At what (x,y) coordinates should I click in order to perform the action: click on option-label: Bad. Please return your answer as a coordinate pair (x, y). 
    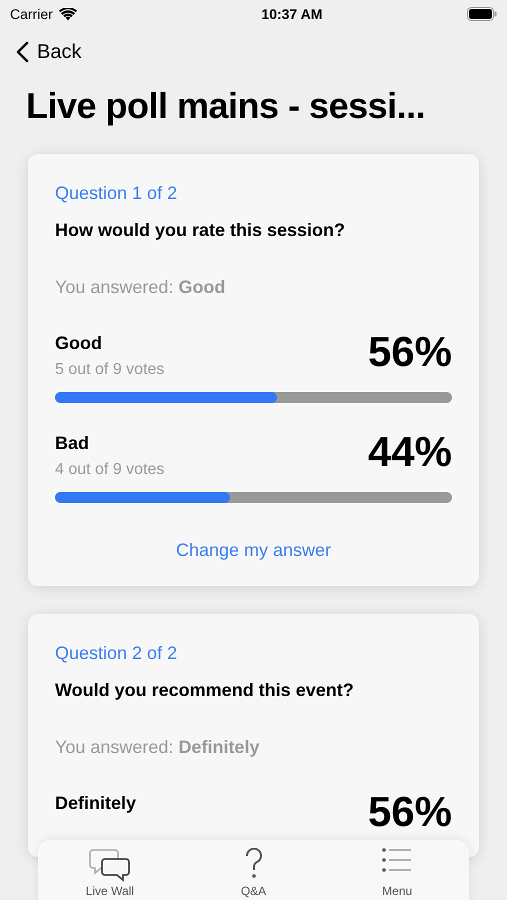
    Looking at the image, I should click on (72, 443).